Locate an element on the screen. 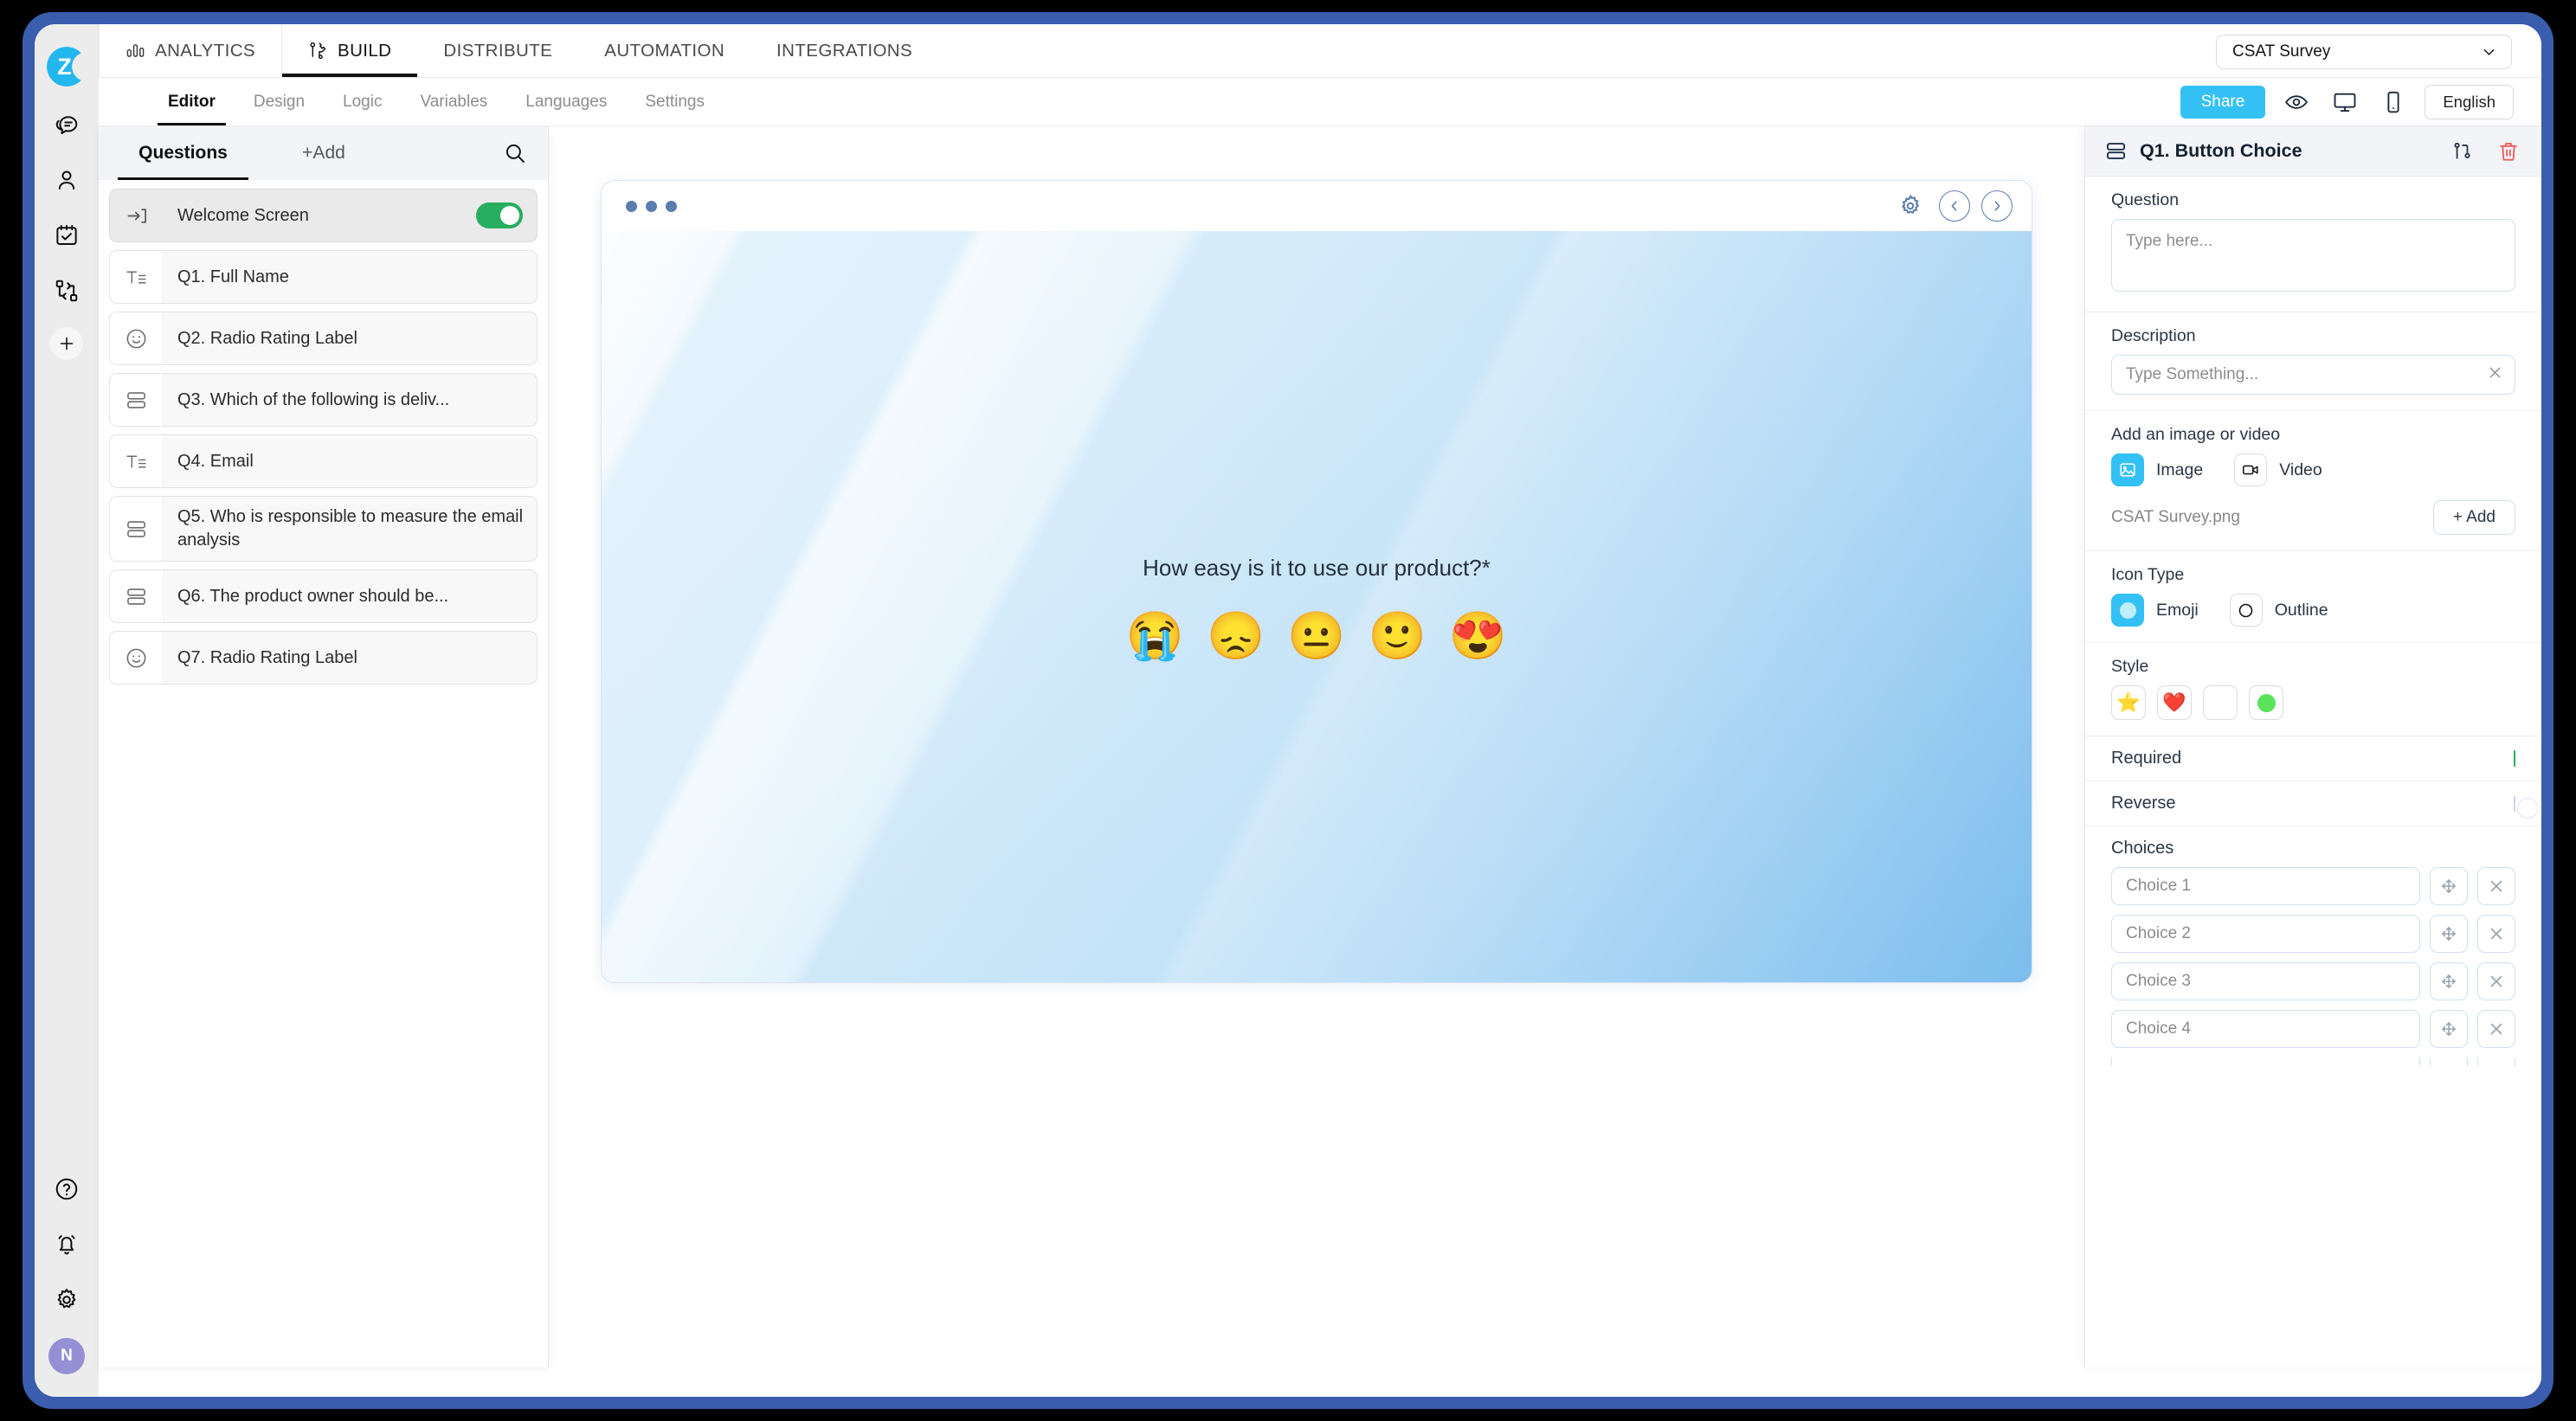 This screenshot has width=2576, height=1421. welcome-screen-toggle is located at coordinates (506, 215).